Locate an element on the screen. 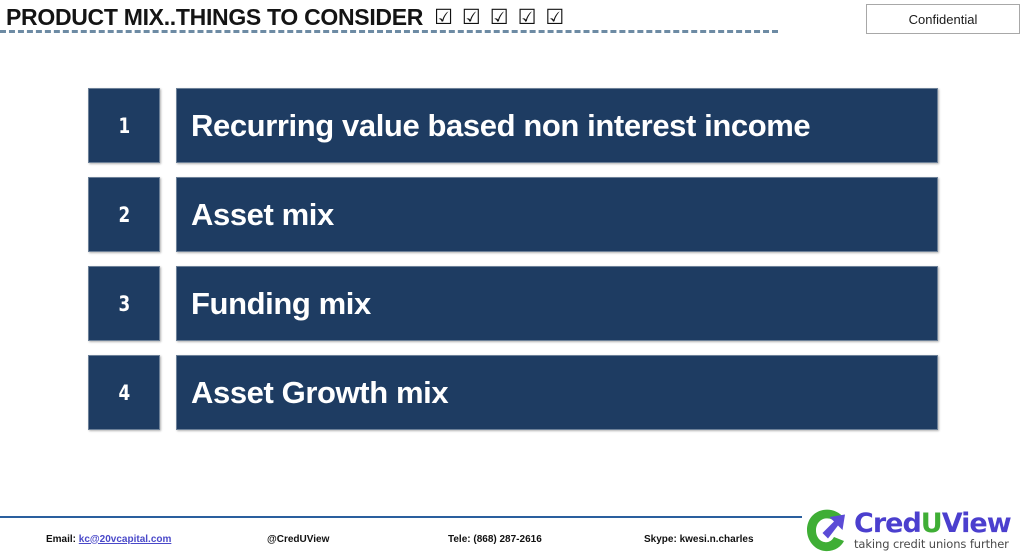 Image resolution: width=1024 pixels, height=557 pixels. logo-word-u: U is located at coordinates (931, 523).